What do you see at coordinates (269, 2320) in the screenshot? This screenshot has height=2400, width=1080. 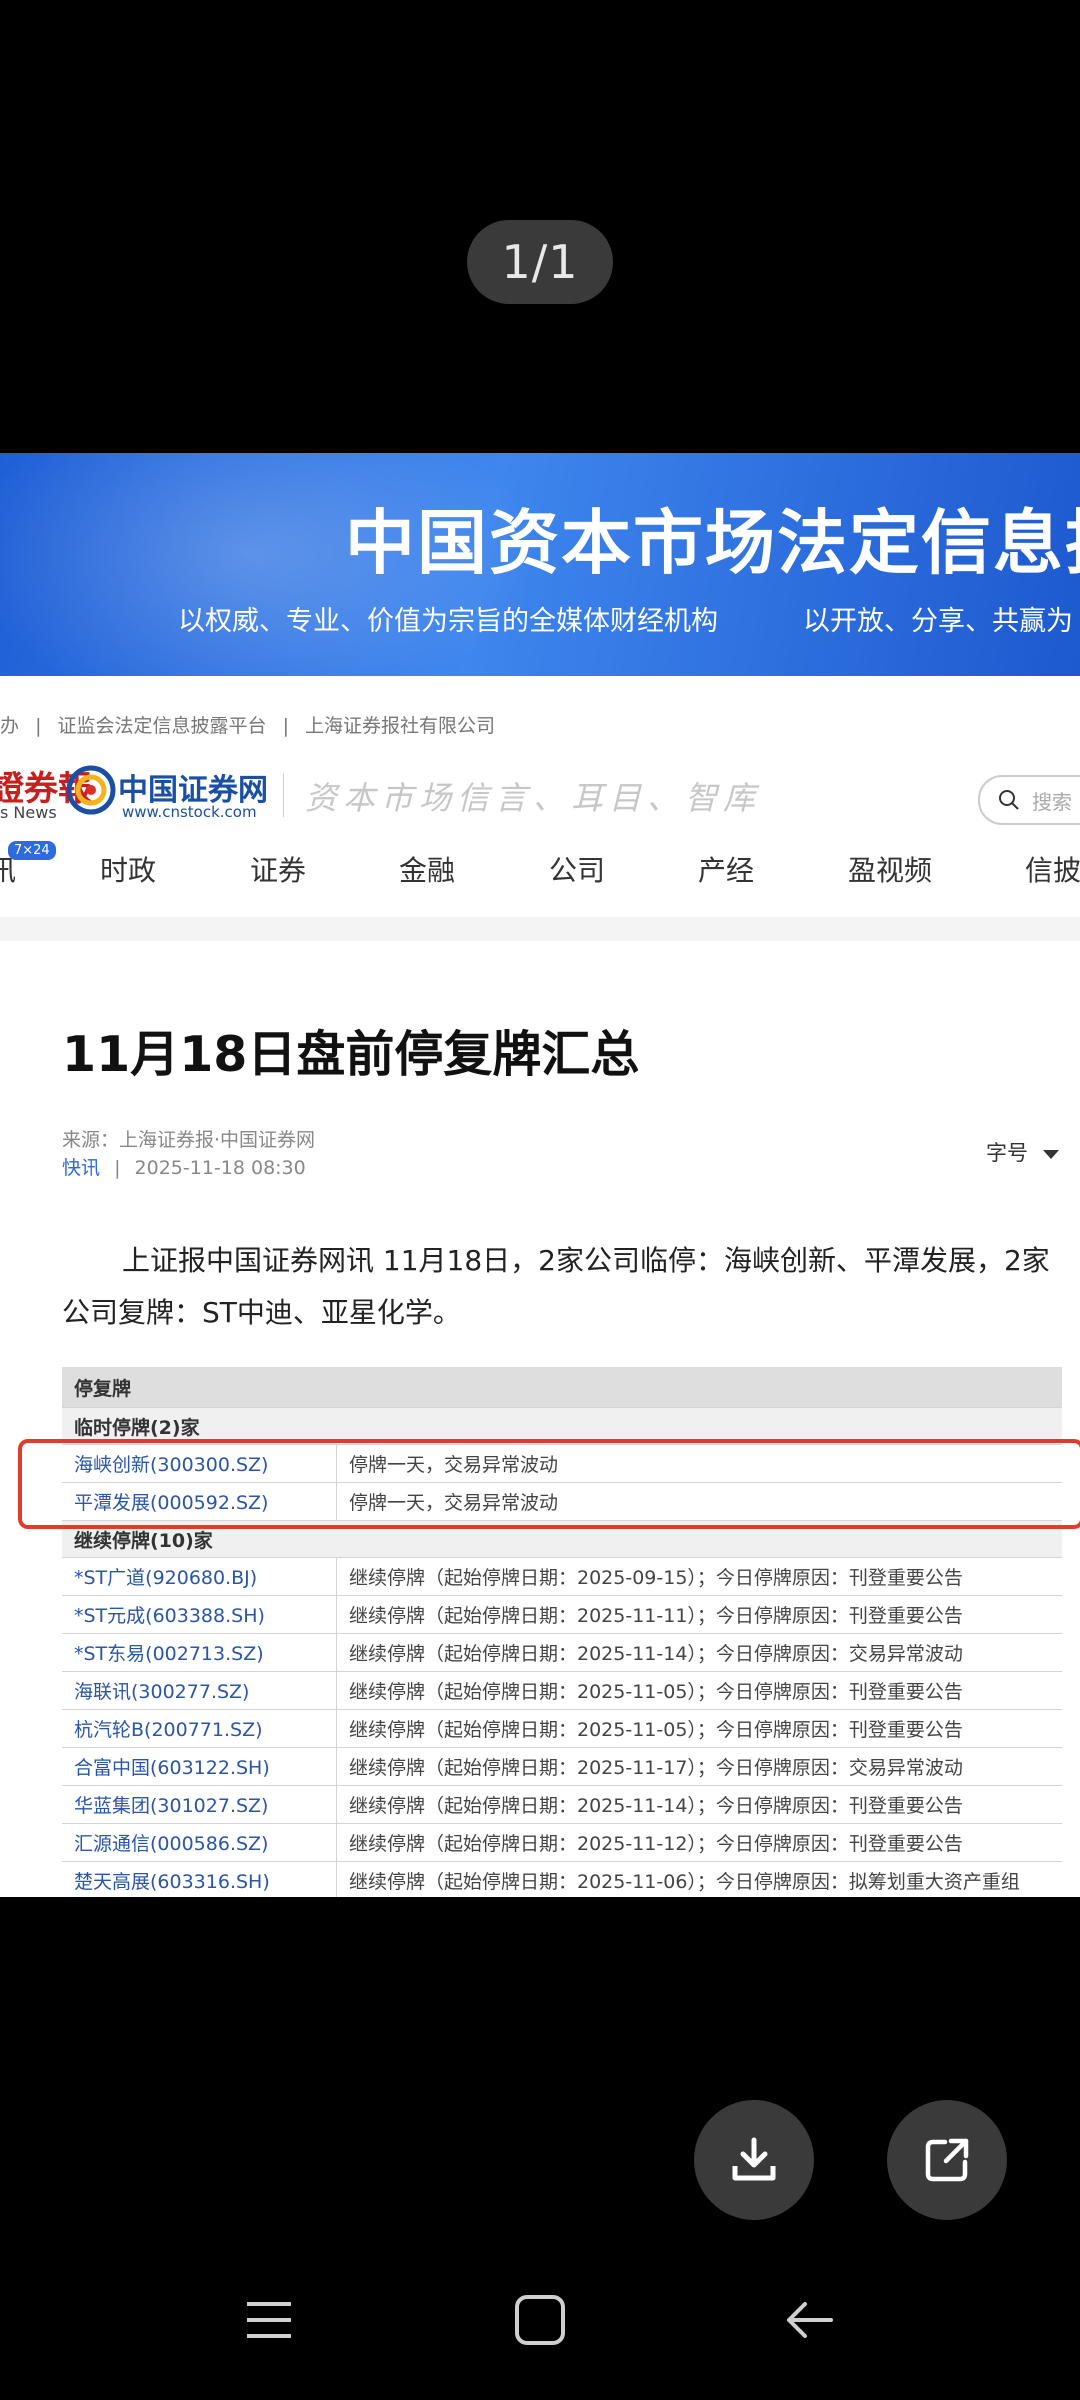 I see `menu-icon` at bounding box center [269, 2320].